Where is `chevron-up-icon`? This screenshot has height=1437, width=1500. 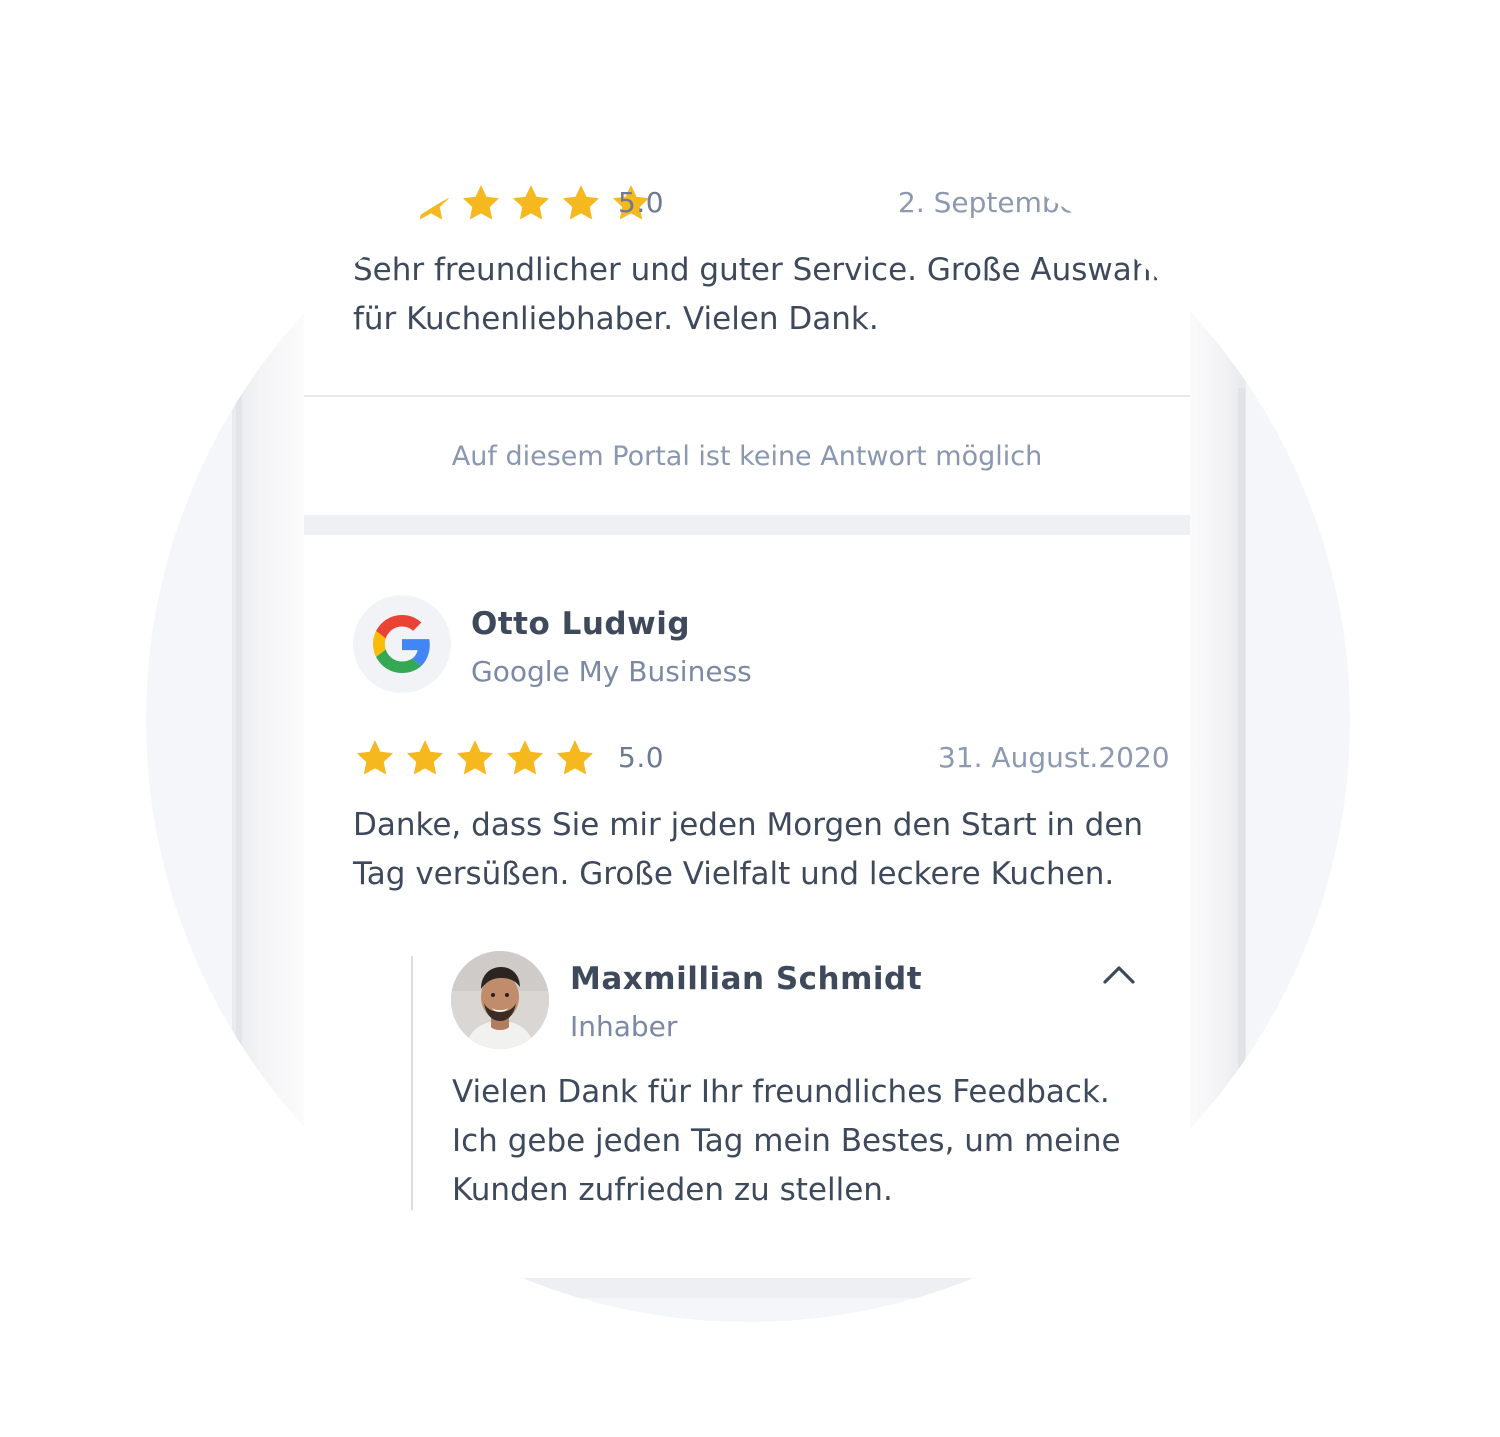 chevron-up-icon is located at coordinates (1119, 980).